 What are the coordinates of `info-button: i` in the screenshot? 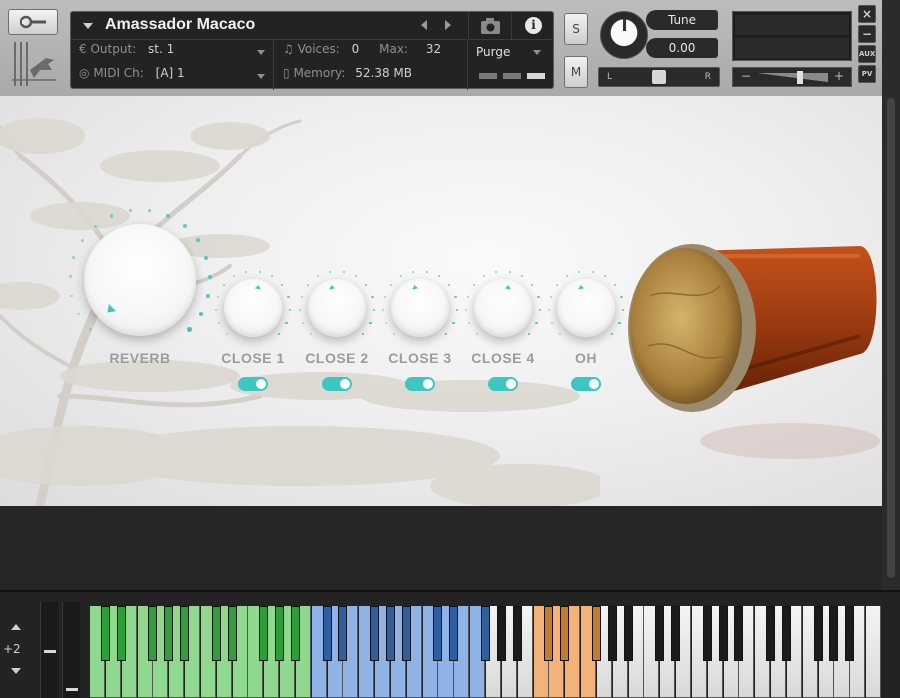 It's located at (532, 26).